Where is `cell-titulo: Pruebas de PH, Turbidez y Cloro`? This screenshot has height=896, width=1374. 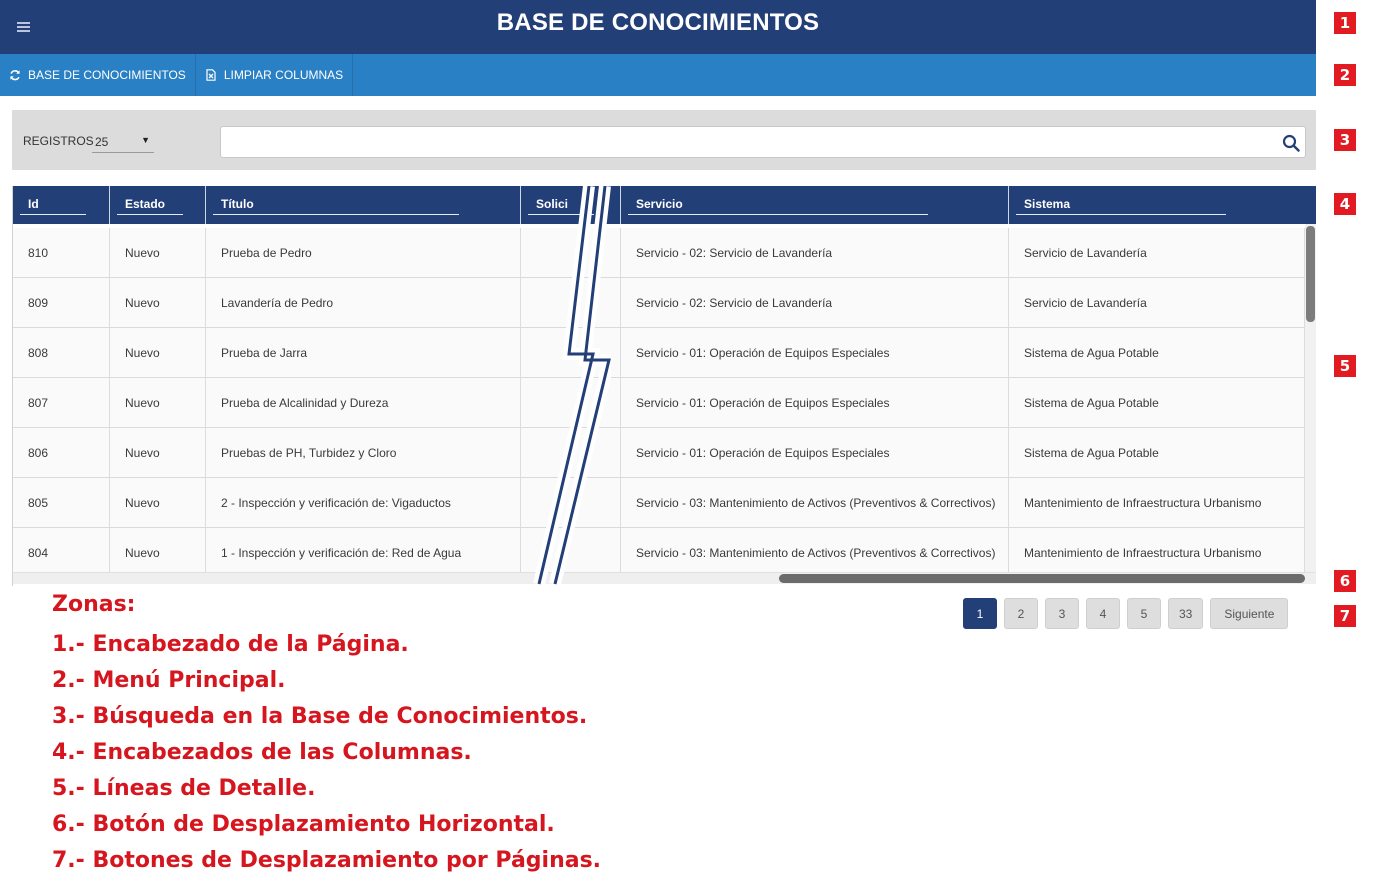
cell-titulo: Pruebas de PH, Turbidez y Cloro is located at coordinates (363, 453).